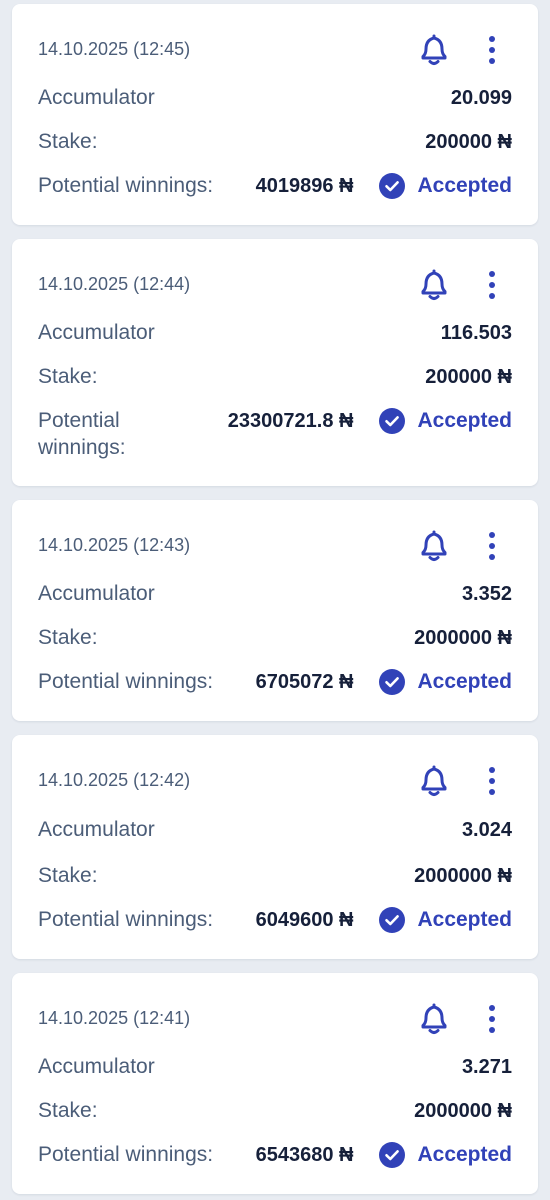  I want to click on winnings-status-group: 4019896 ₦ Accepted, so click(384, 186).